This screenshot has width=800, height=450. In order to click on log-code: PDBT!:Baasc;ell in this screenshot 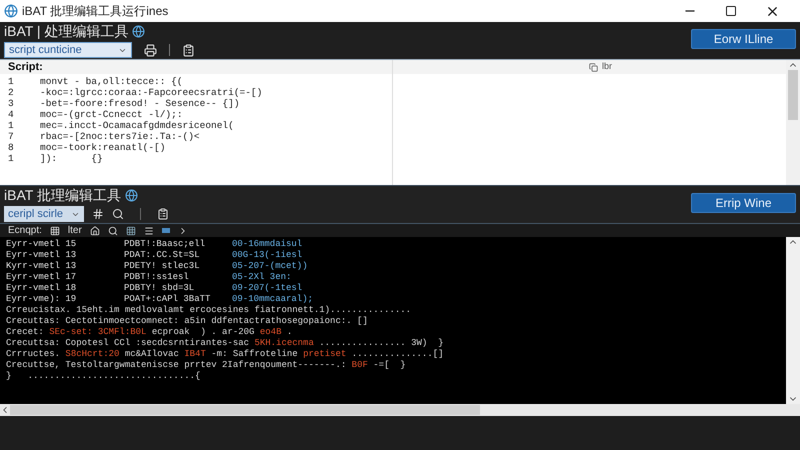, I will do `click(165, 244)`.